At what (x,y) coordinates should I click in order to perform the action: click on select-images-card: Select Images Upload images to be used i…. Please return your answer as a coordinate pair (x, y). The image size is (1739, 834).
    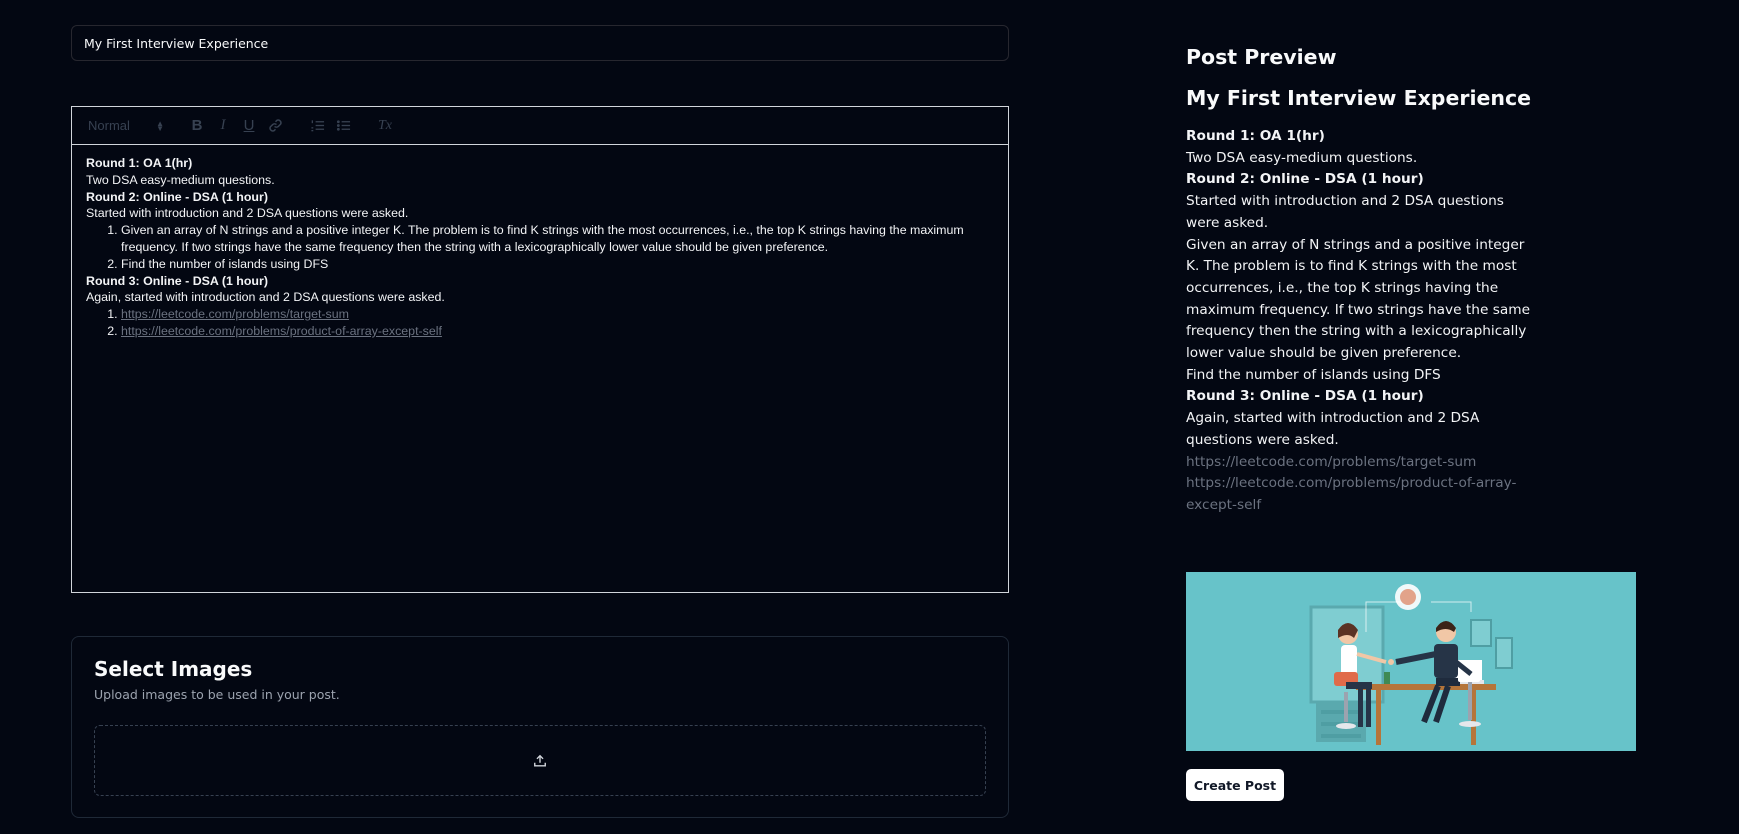
    Looking at the image, I should click on (540, 727).